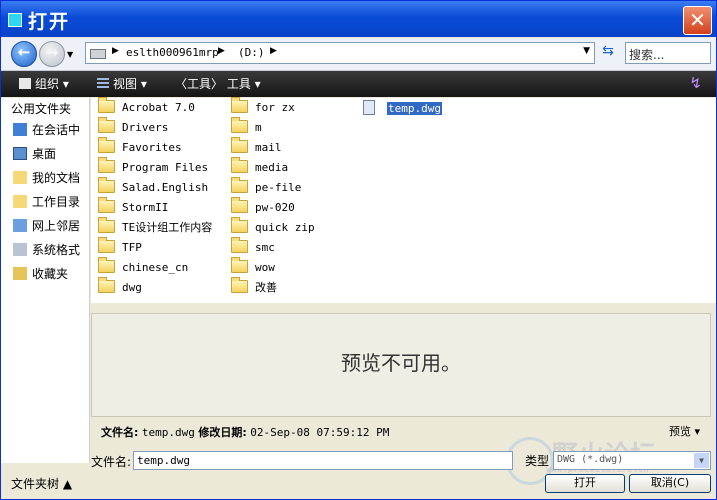  I want to click on file-name: mail, so click(268, 147).